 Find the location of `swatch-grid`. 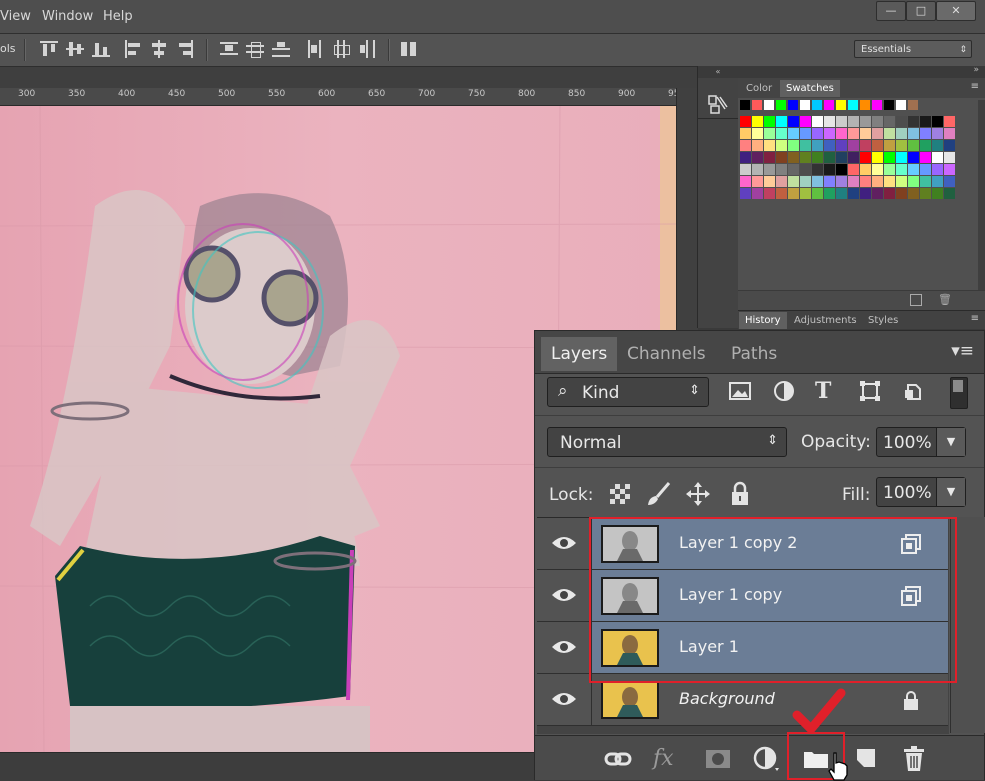

swatch-grid is located at coordinates (846, 150).